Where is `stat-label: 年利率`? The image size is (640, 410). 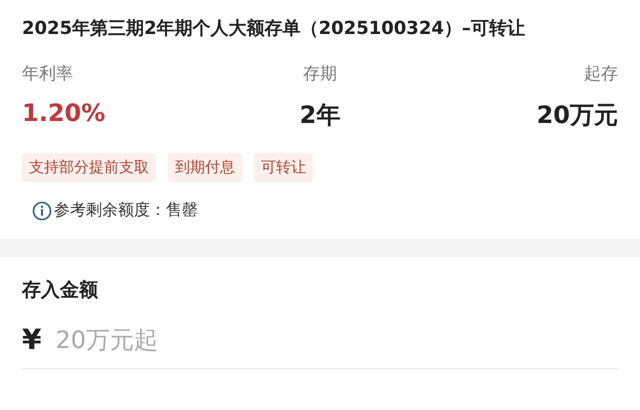
stat-label: 年利率 is located at coordinates (47, 74).